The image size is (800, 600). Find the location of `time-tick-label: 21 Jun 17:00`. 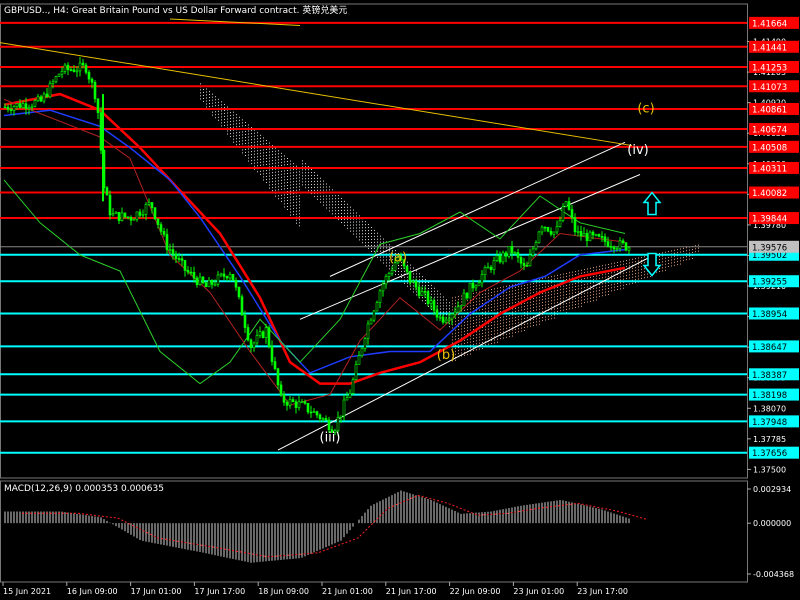

time-tick-label: 21 Jun 17:00 is located at coordinates (411, 591).